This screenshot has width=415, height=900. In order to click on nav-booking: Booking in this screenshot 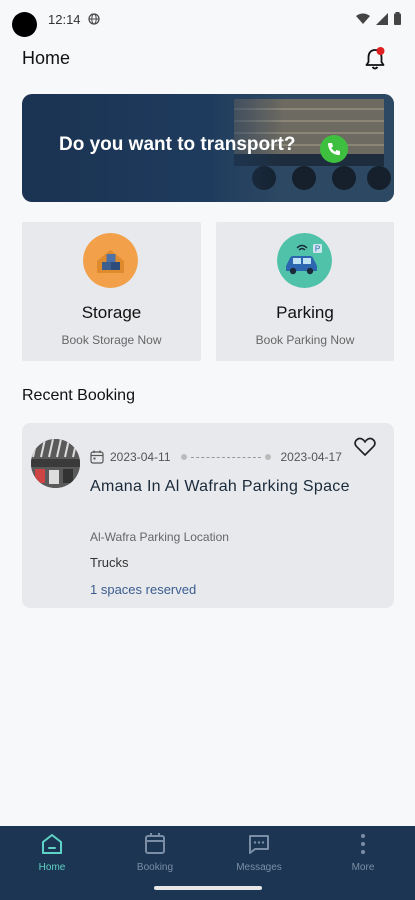, I will do `click(155, 852)`.